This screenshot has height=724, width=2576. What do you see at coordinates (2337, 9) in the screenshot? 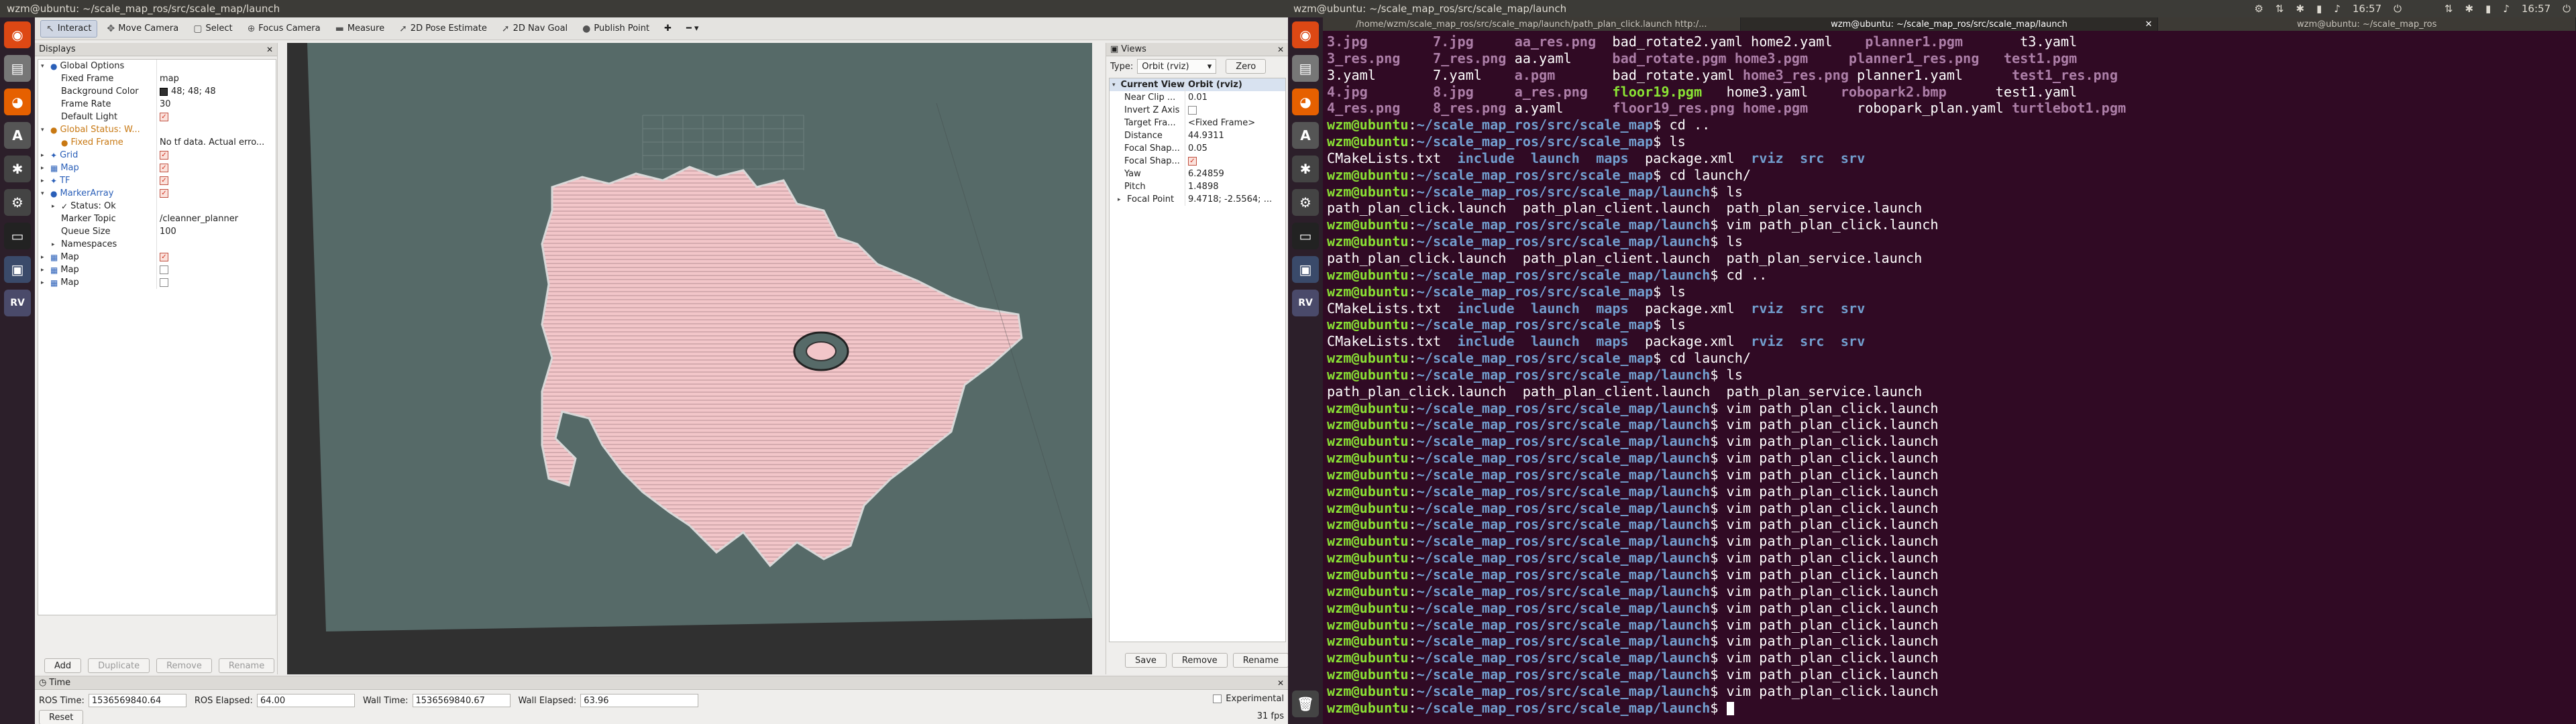
I see `volume-icon: ♪` at bounding box center [2337, 9].